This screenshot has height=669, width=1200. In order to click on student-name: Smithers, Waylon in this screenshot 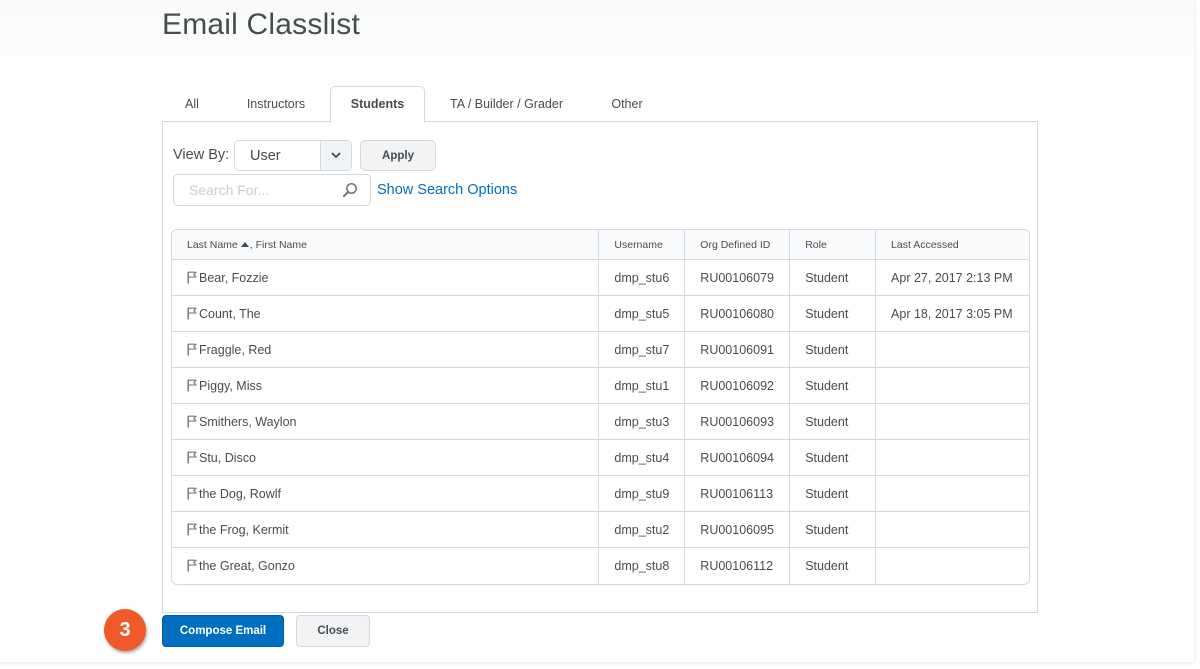, I will do `click(247, 422)`.